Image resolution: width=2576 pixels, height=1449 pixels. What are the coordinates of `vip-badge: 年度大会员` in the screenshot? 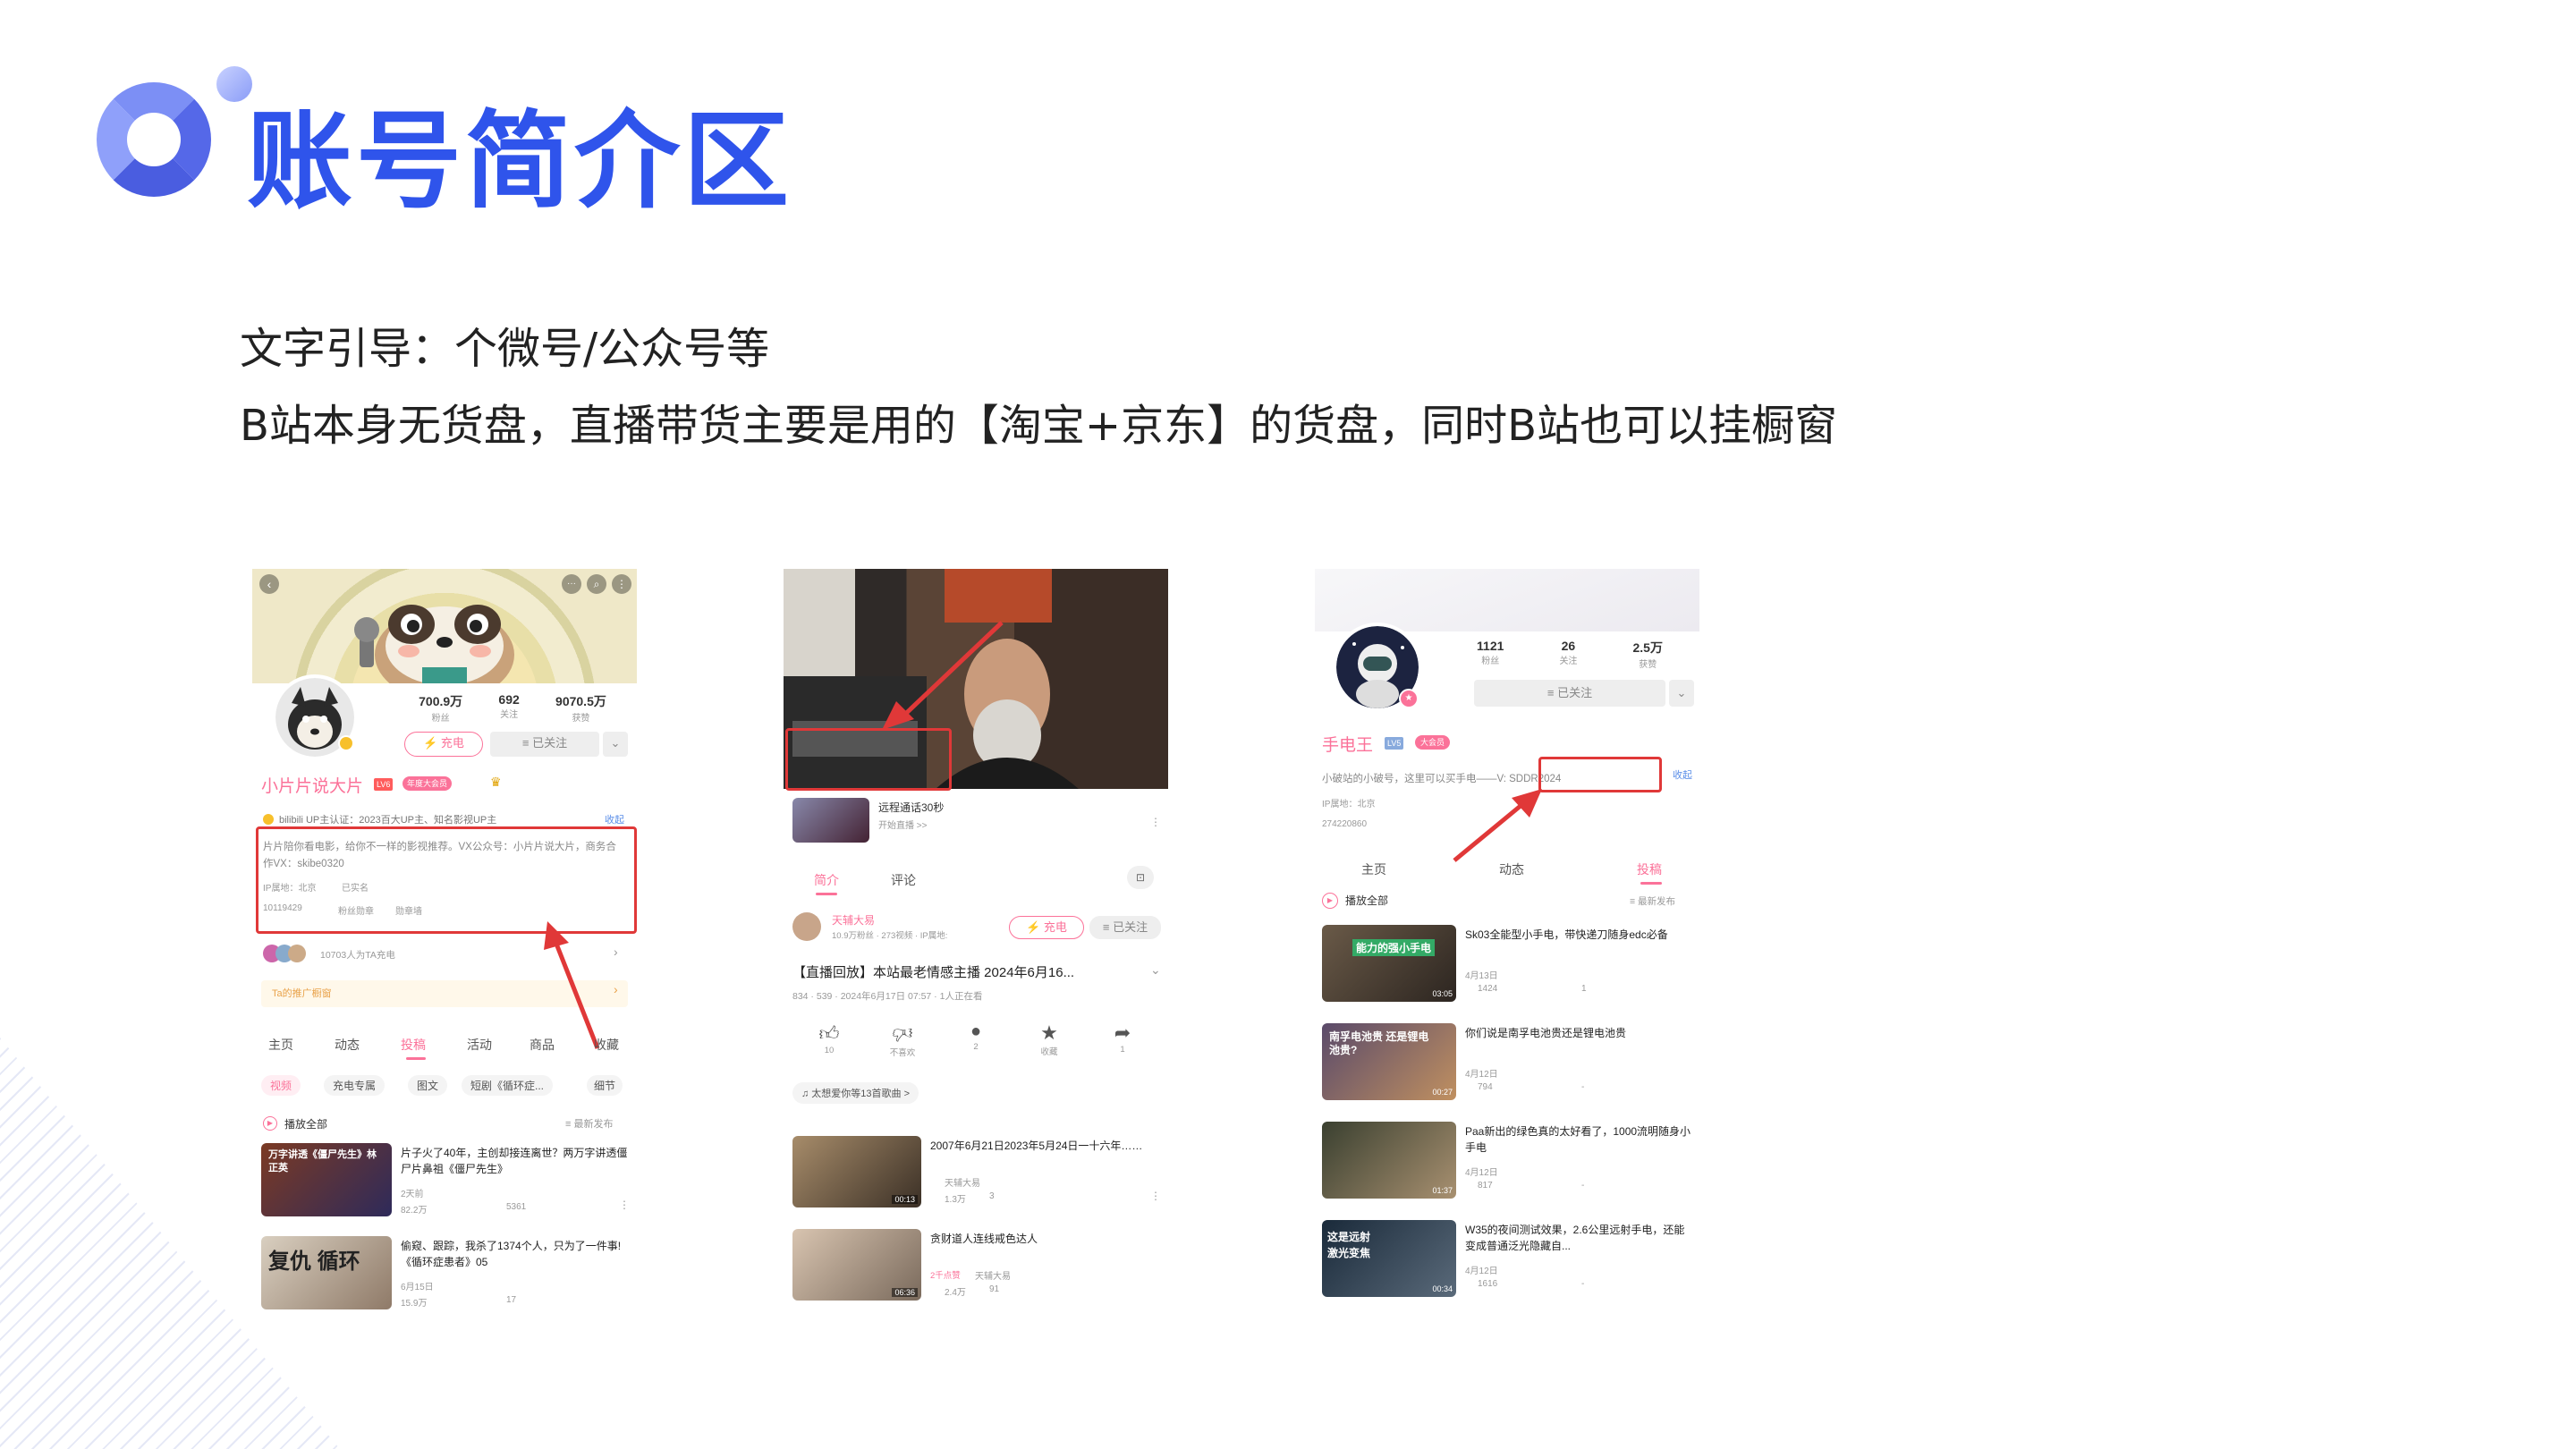 It's located at (427, 783).